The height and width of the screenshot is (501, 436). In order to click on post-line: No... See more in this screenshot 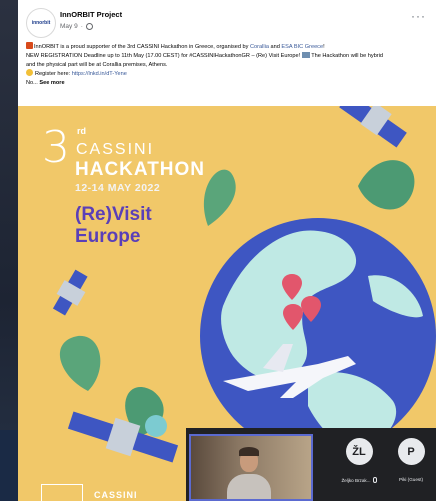, I will do `click(45, 83)`.